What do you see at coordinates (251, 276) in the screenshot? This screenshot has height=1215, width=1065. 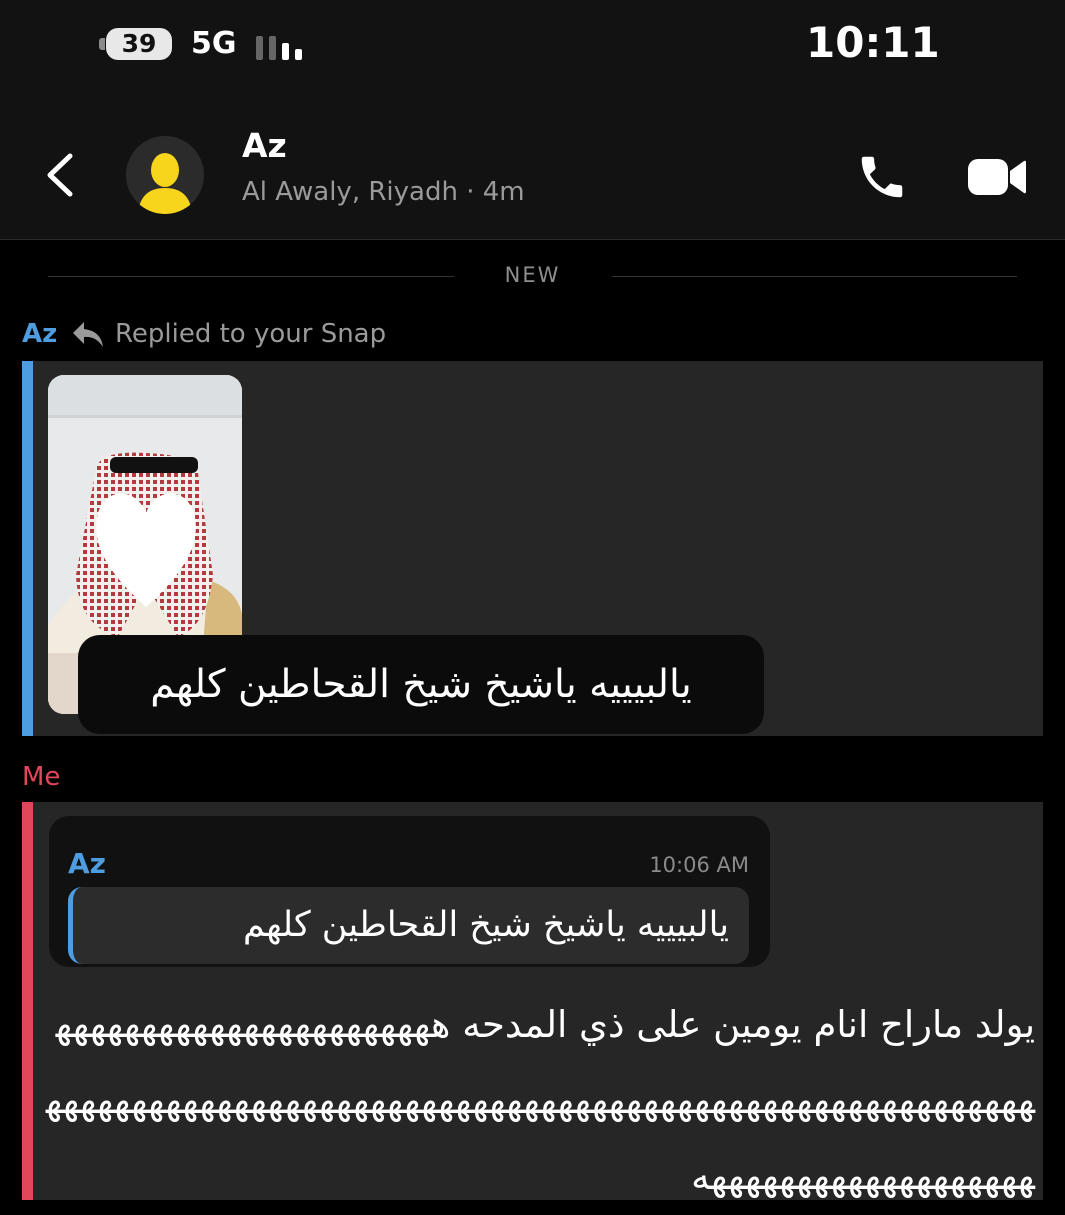 I see `divider-line-left` at bounding box center [251, 276].